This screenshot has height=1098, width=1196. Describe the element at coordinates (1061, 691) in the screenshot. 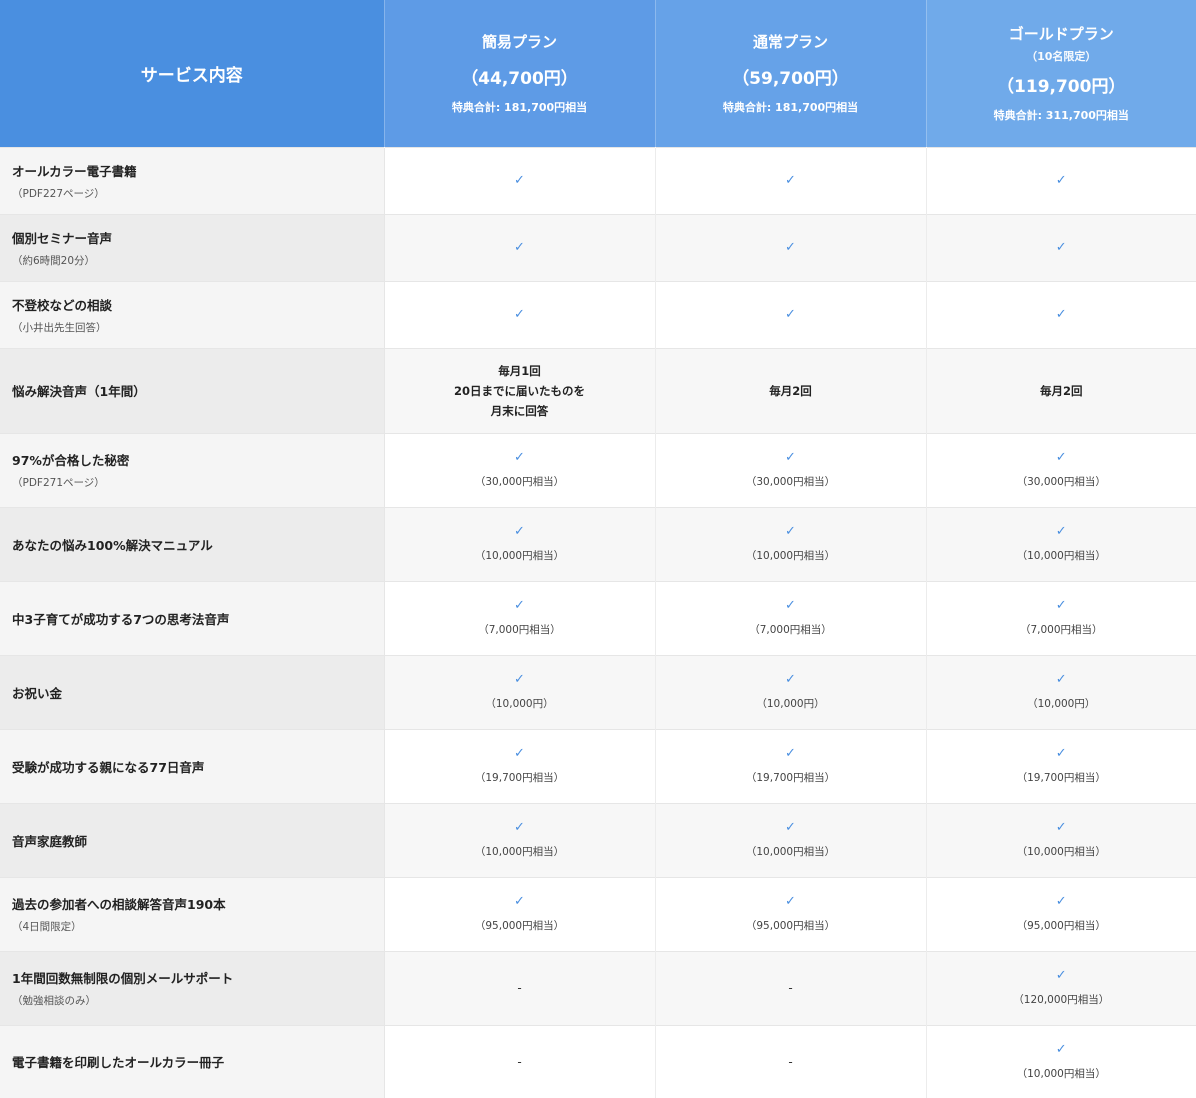

I see `plan-cell: ✓ （10,000円）` at that location.